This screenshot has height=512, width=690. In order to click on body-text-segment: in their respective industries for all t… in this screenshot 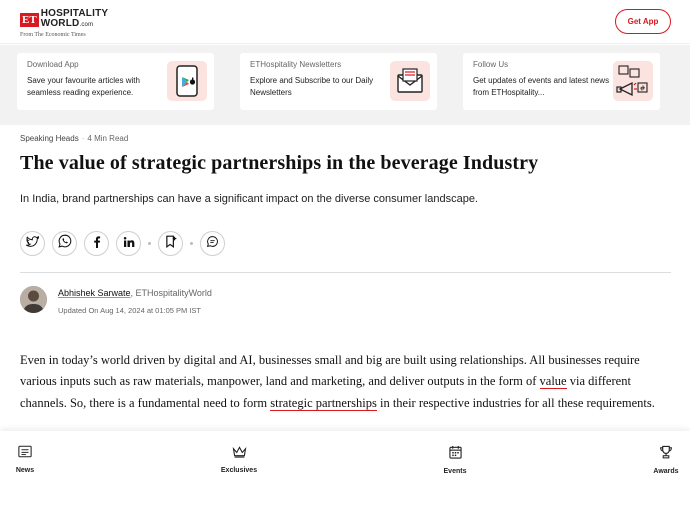, I will do `click(515, 402)`.